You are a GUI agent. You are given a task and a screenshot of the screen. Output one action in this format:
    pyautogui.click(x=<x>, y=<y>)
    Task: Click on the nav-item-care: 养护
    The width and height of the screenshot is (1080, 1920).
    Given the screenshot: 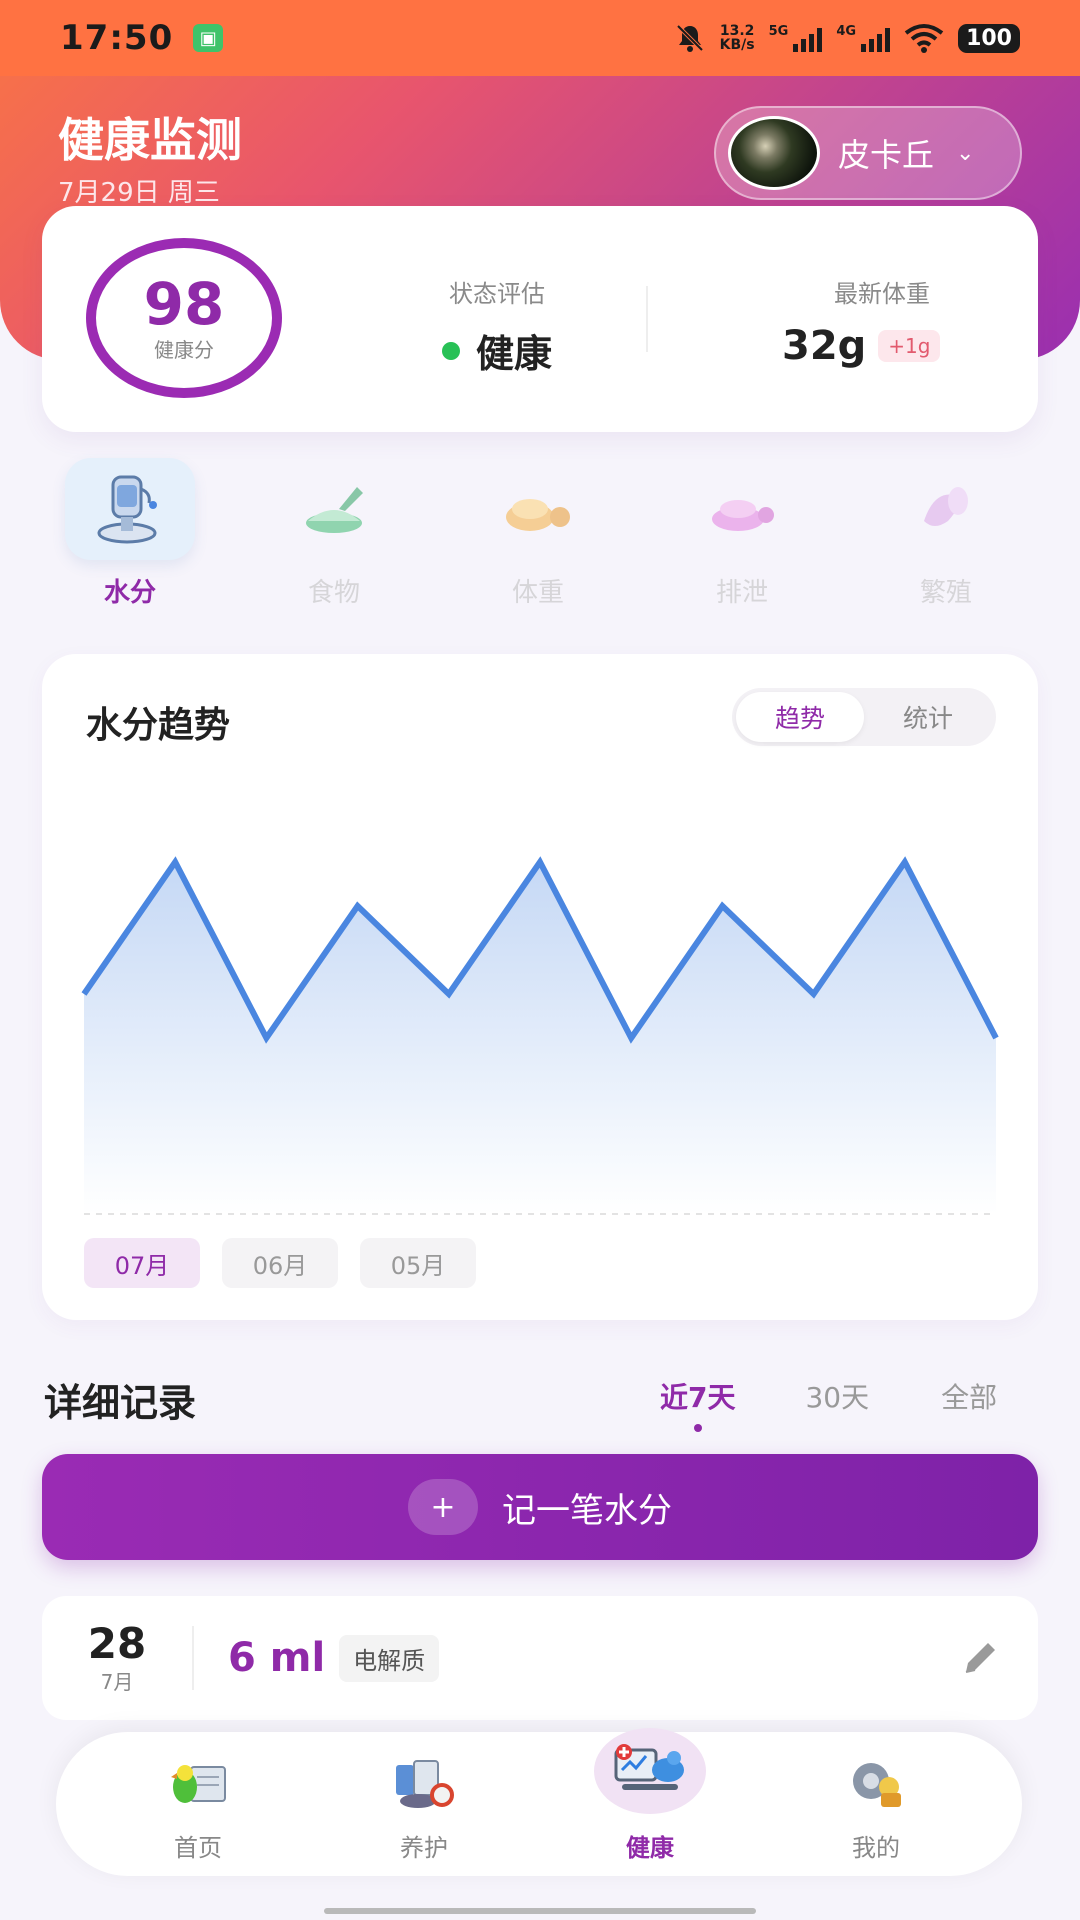 What is the action you would take?
    pyautogui.click(x=424, y=1808)
    